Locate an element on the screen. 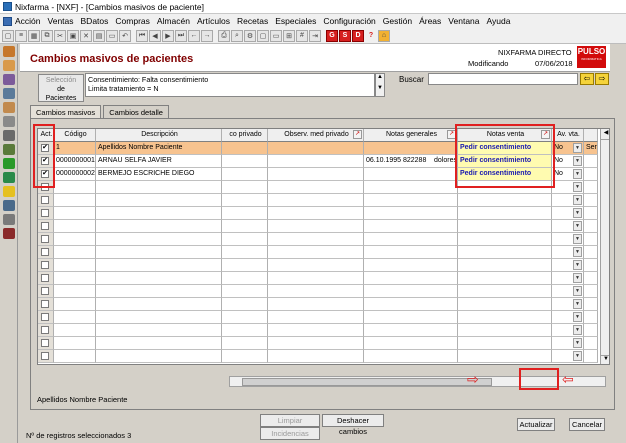  search-icon: ⌕ is located at coordinates (237, 35).